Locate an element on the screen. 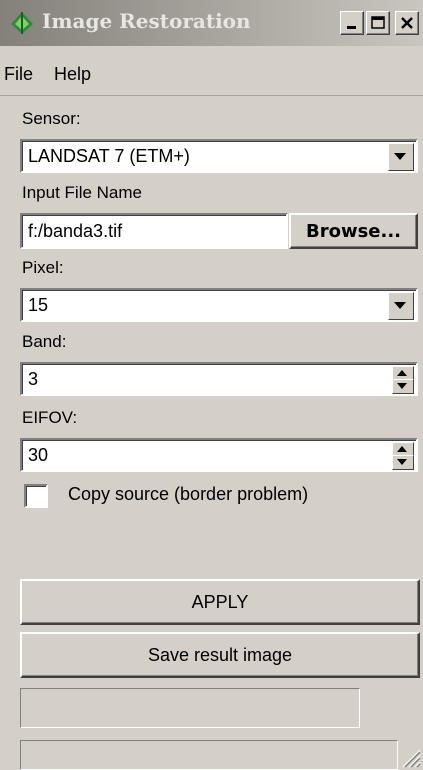 Image resolution: width=423 pixels, height=770 pixels. title-bar: Image Restoration is located at coordinates (211, 23).